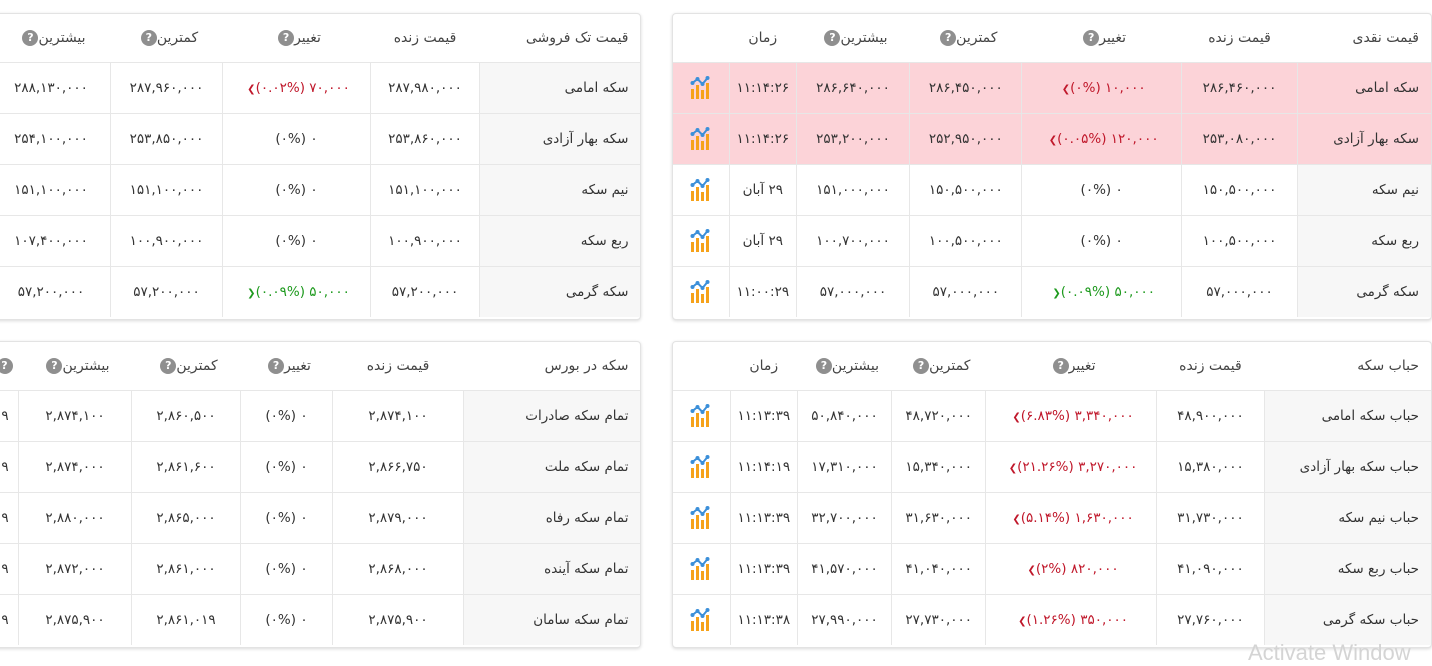  Describe the element at coordinates (1239, 190) in the screenshot. I see `live-price: ۱۵۰,۵۰۰,۰۰۰` at that location.